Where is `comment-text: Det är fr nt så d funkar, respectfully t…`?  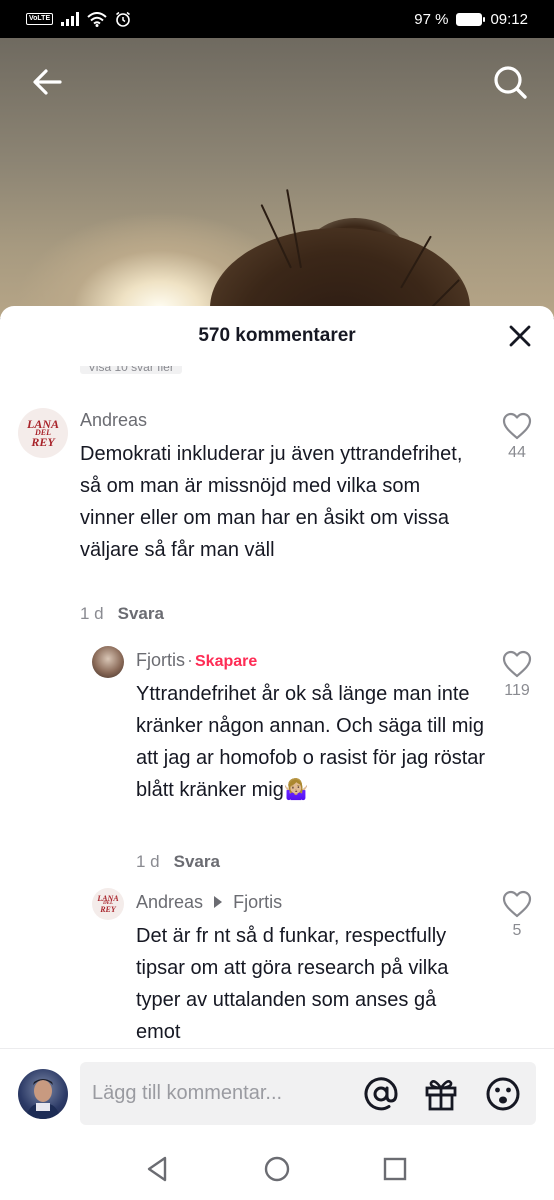 comment-text: Det är fr nt så d funkar, respectfully t… is located at coordinates (292, 984).